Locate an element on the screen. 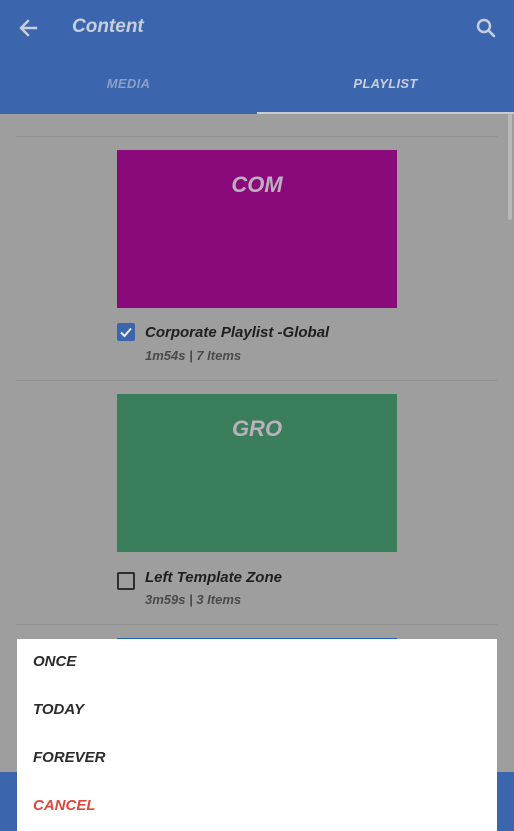  back-button is located at coordinates (28, 28).